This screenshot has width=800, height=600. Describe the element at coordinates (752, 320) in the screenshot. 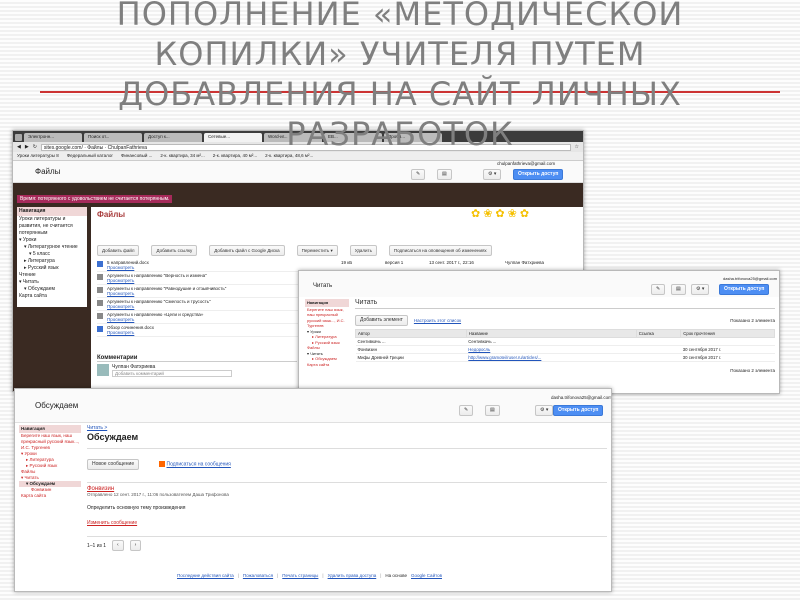

I see `items-count: Показано 2 элемента` at that location.